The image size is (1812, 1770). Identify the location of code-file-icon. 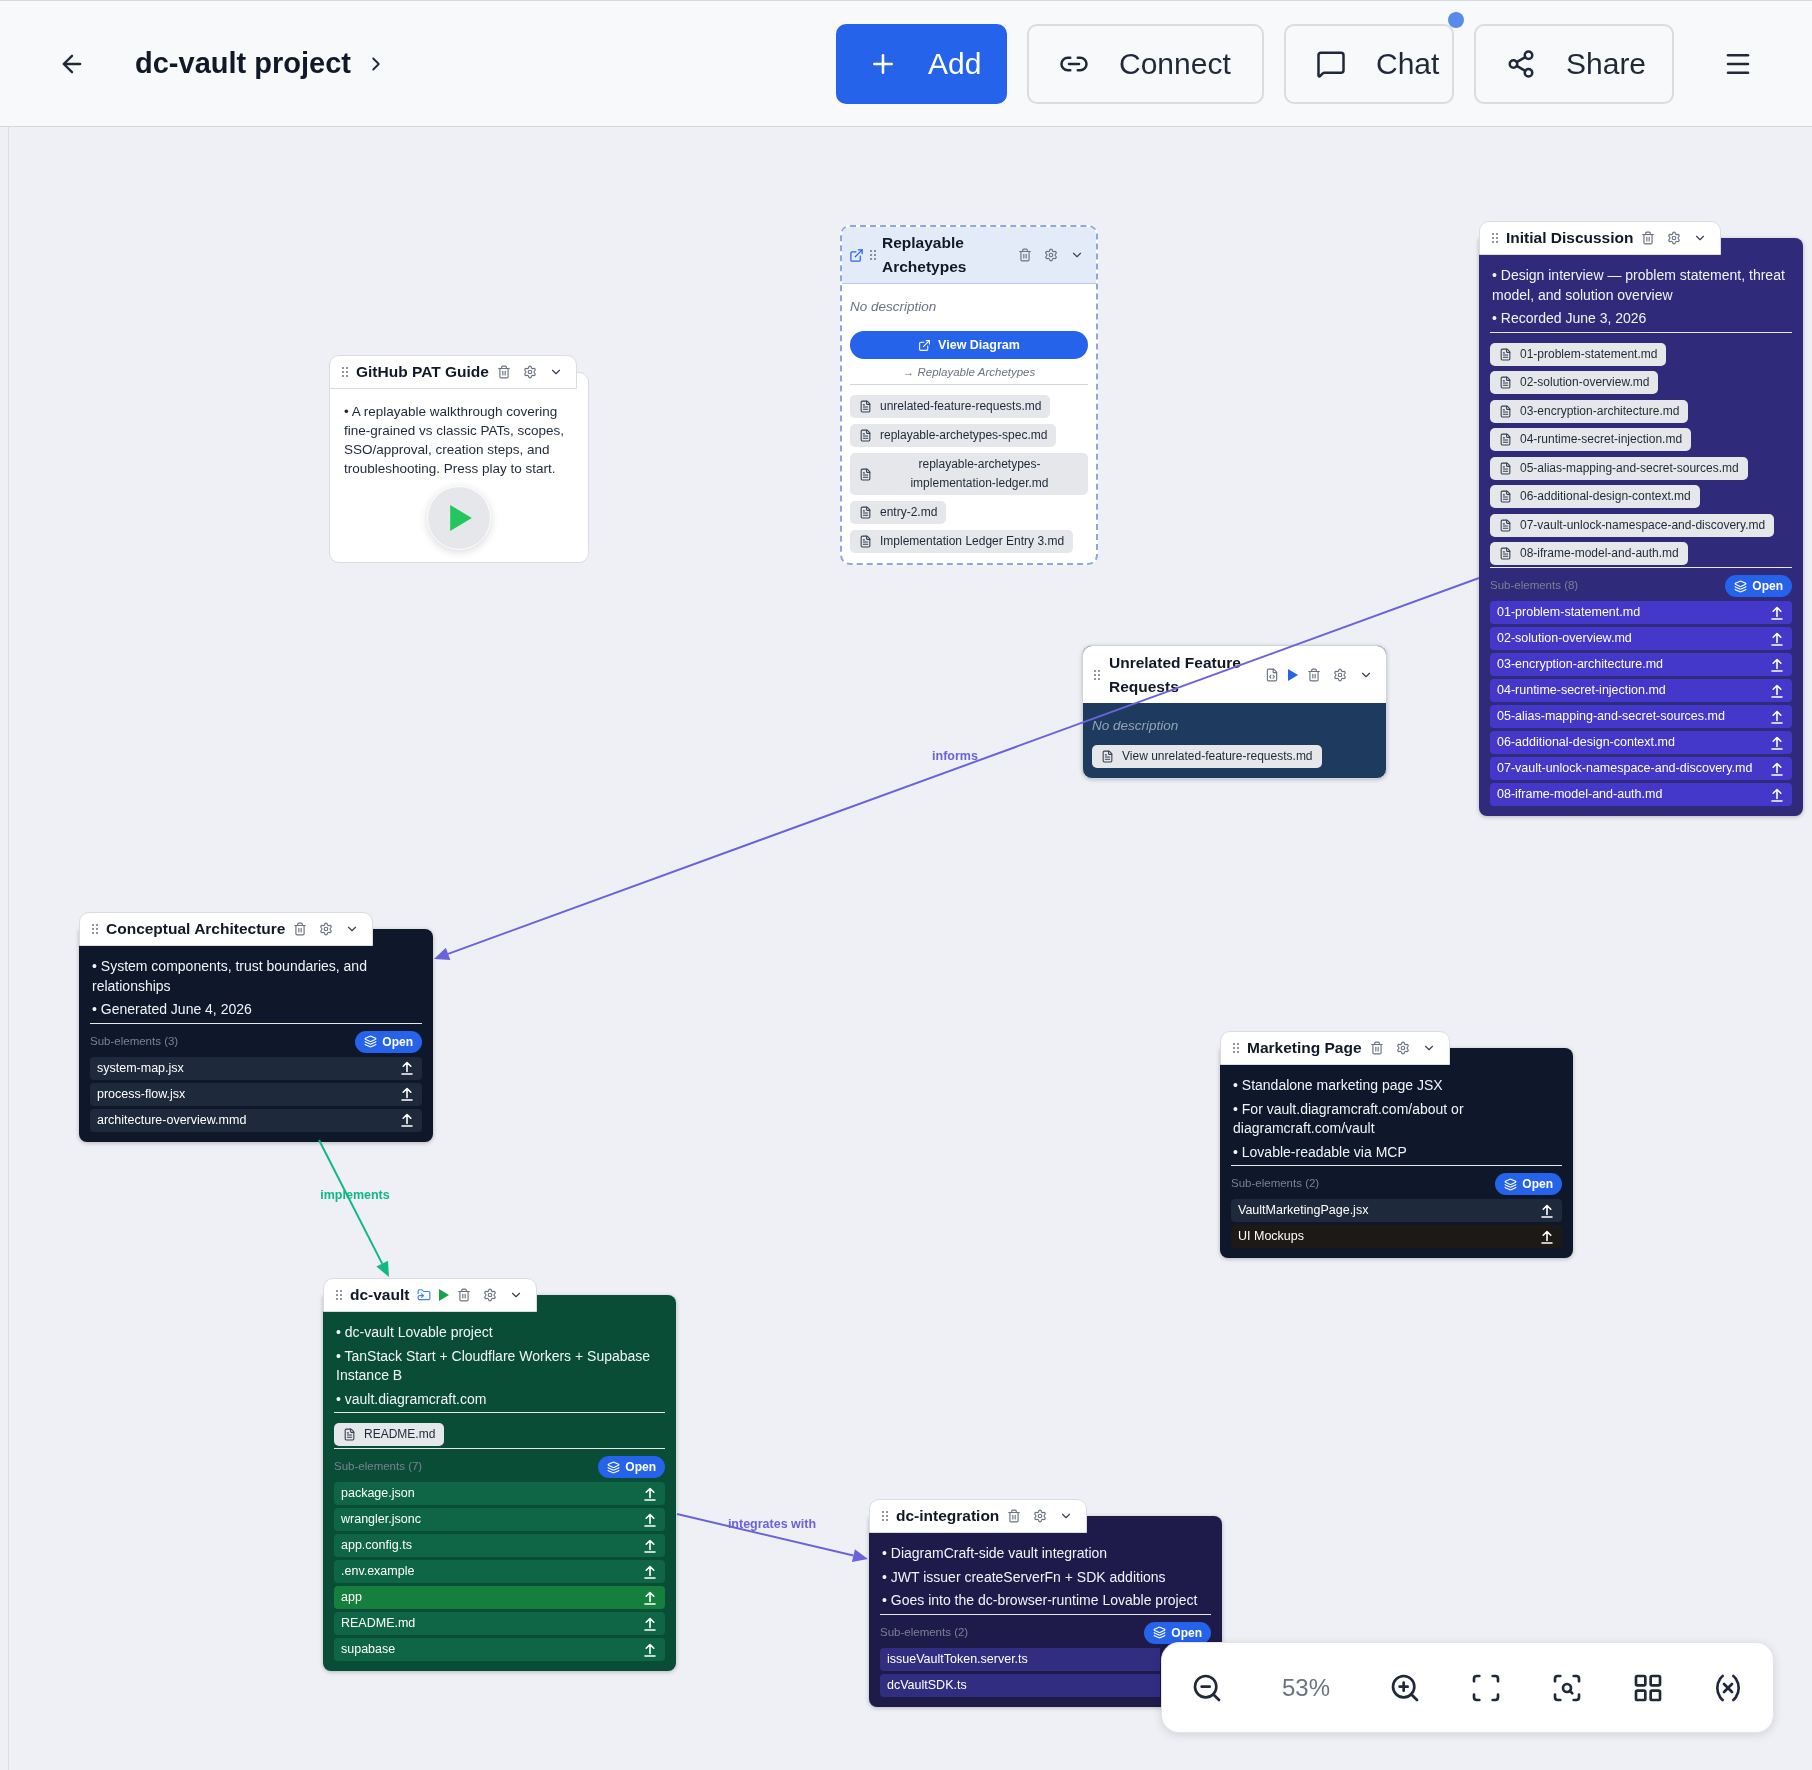
(1272, 674).